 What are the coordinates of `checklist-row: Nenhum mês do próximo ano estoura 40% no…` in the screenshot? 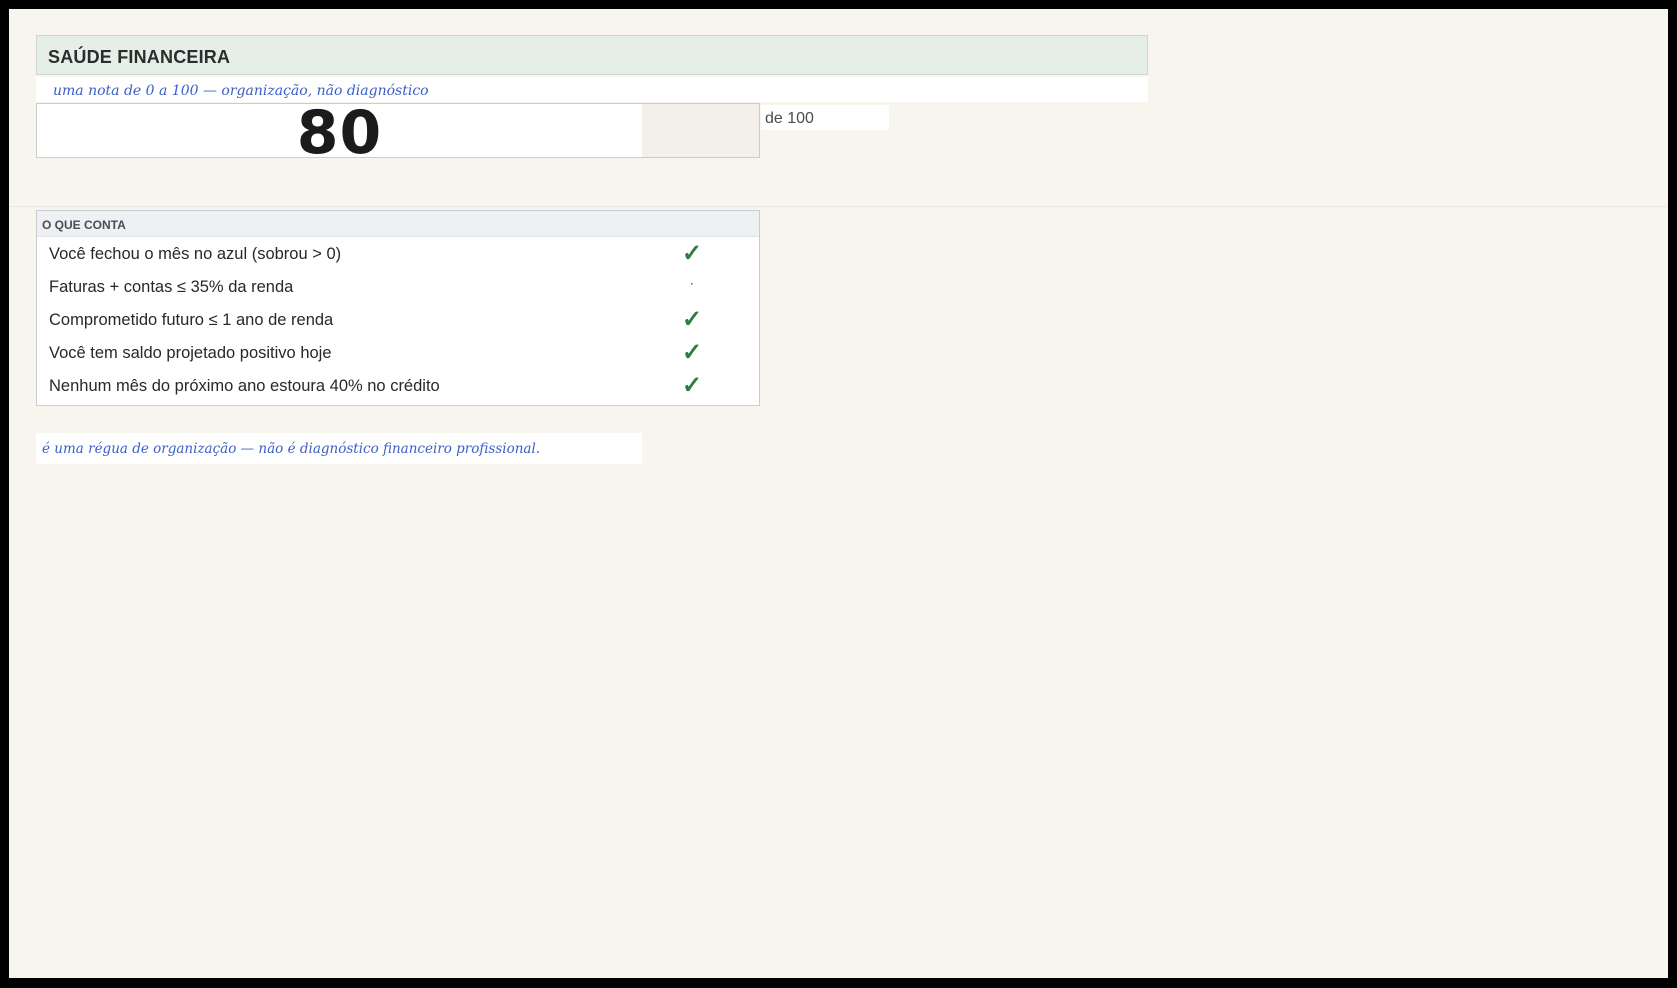 It's located at (398, 385).